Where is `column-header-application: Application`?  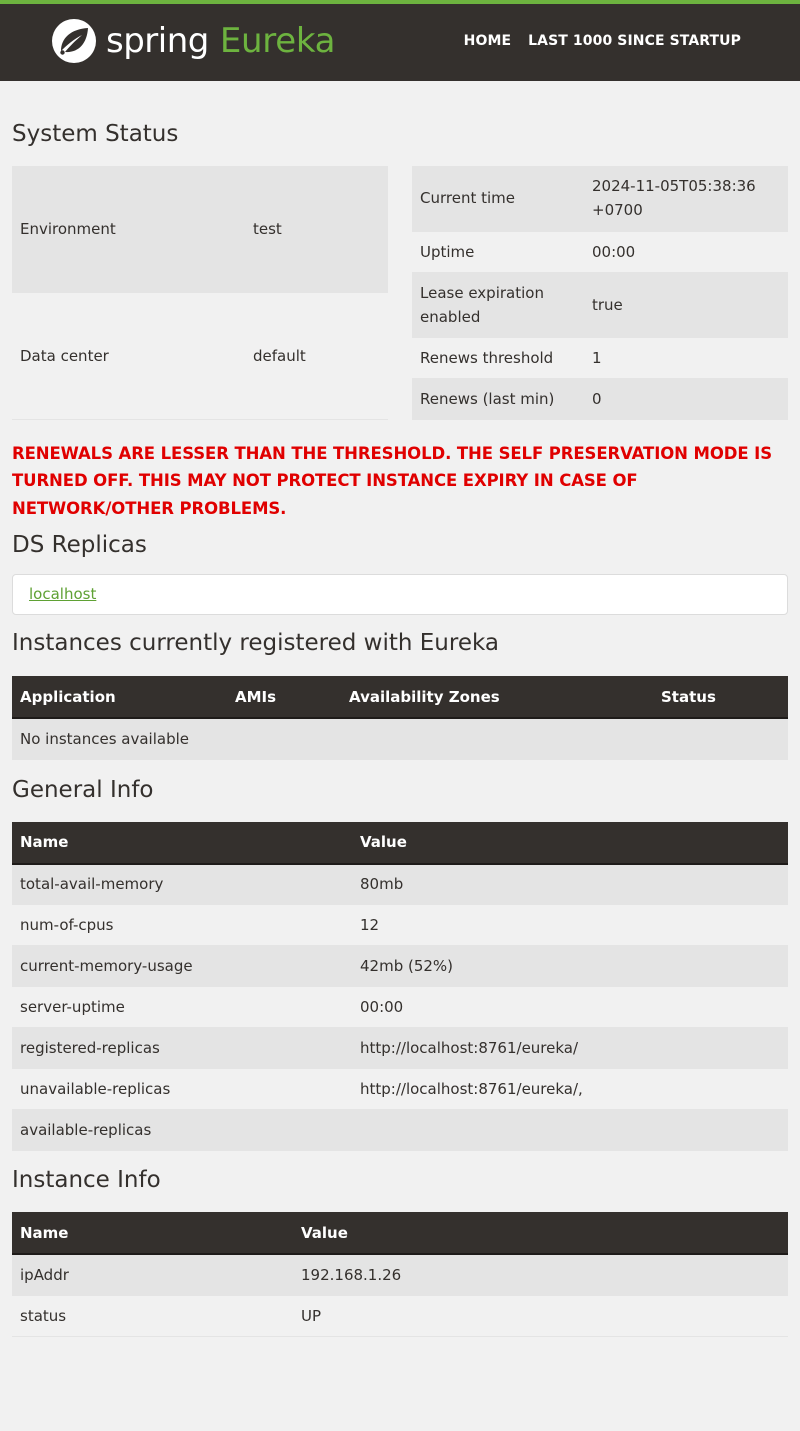 column-header-application: Application is located at coordinates (119, 697).